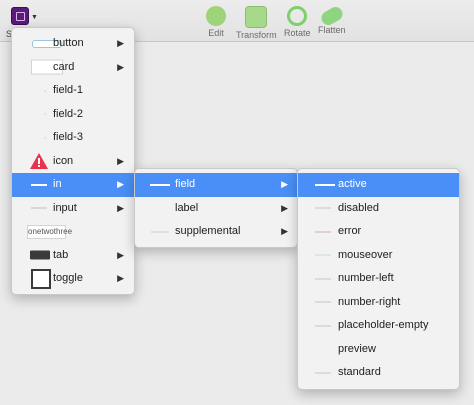 Image resolution: width=474 pixels, height=405 pixels. What do you see at coordinates (350, 231) in the screenshot?
I see `menu-item-label: error` at bounding box center [350, 231].